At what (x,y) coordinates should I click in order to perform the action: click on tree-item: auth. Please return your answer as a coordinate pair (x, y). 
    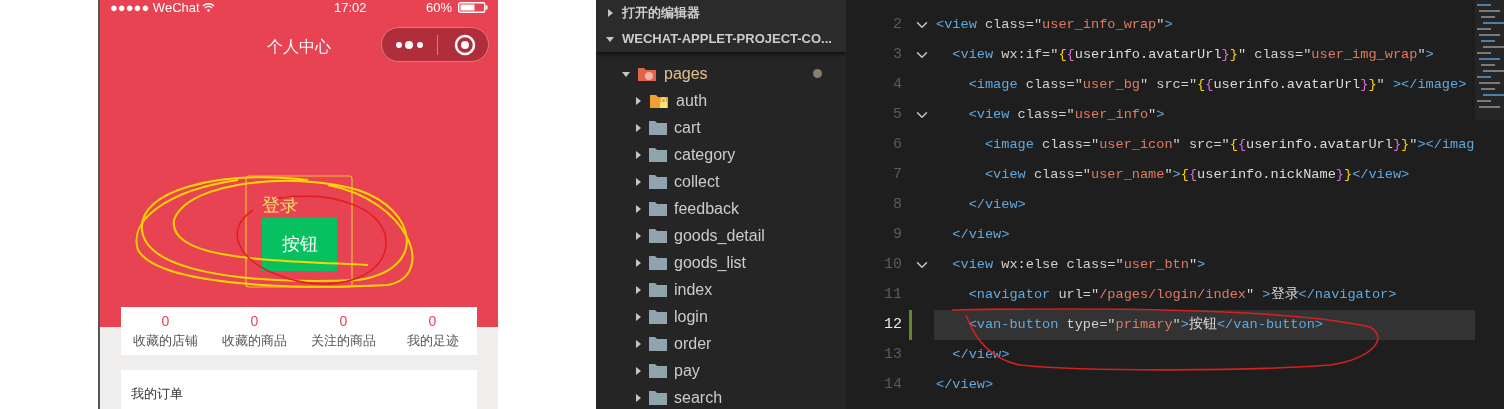
    Looking at the image, I should click on (721, 100).